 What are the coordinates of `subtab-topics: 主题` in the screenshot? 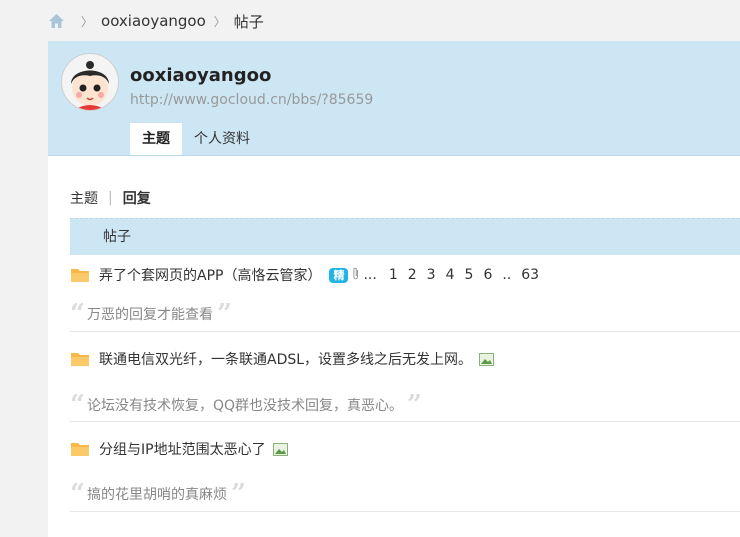 It's located at (84, 198).